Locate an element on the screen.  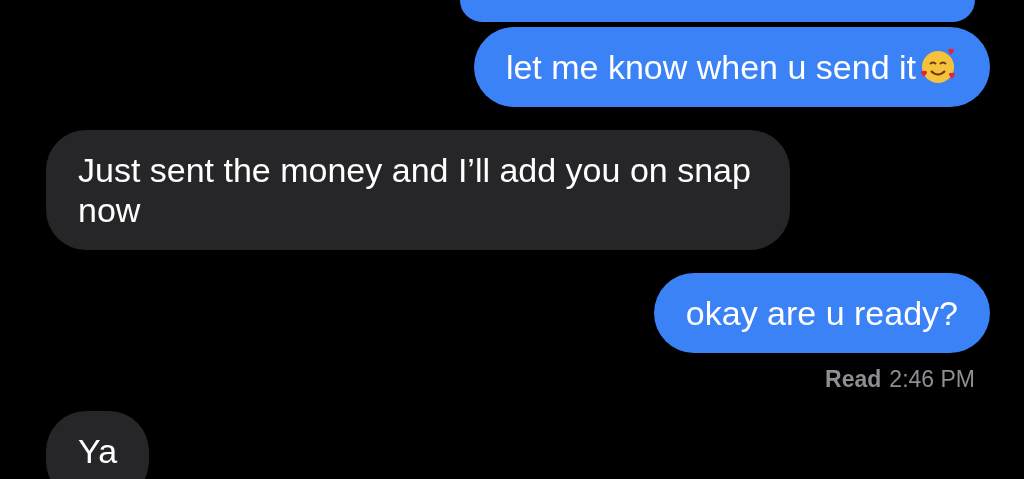
message-text: Ya is located at coordinates (98, 451).